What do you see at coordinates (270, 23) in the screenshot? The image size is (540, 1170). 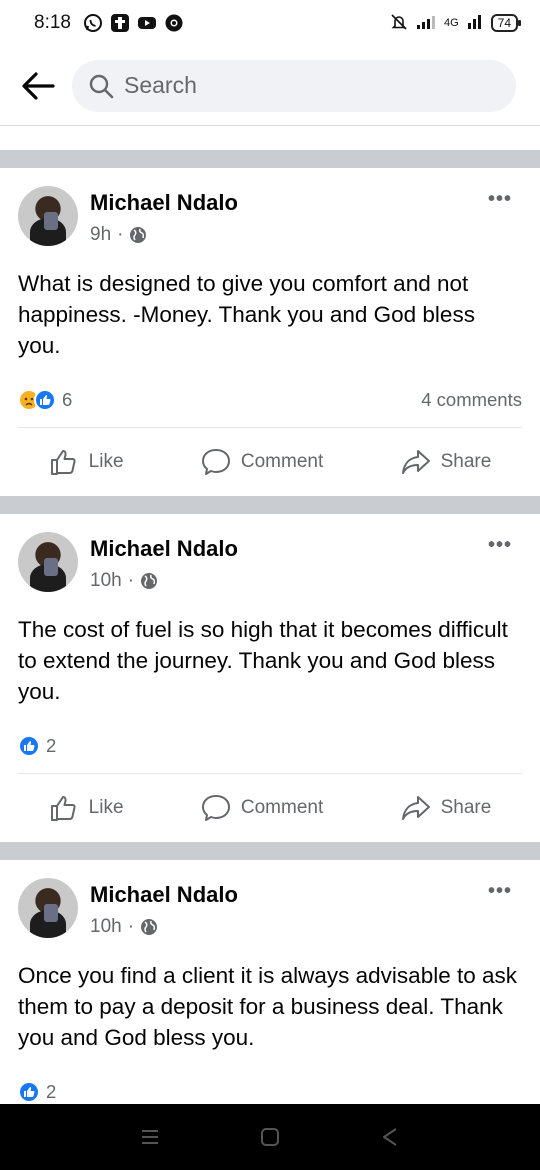 I see `status-bar: 8:18 4G 74` at bounding box center [270, 23].